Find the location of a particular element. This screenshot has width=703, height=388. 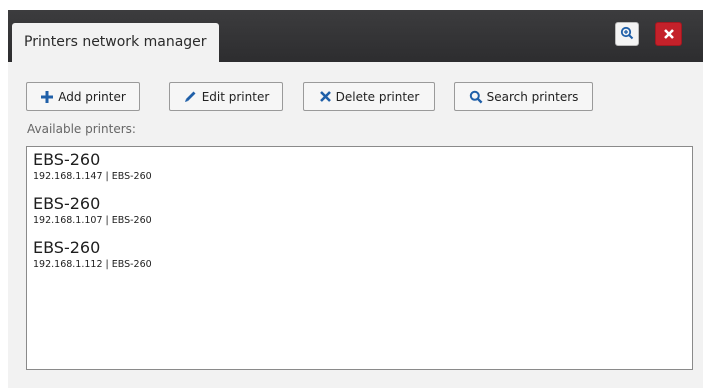

close-icon is located at coordinates (669, 34).